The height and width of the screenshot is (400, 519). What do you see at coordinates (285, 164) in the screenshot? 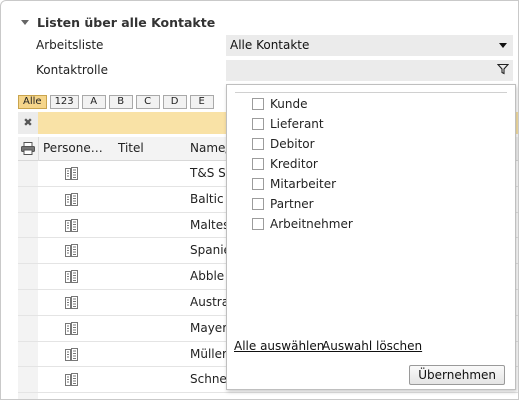
I see `option-kreditor: Kreditor` at bounding box center [285, 164].